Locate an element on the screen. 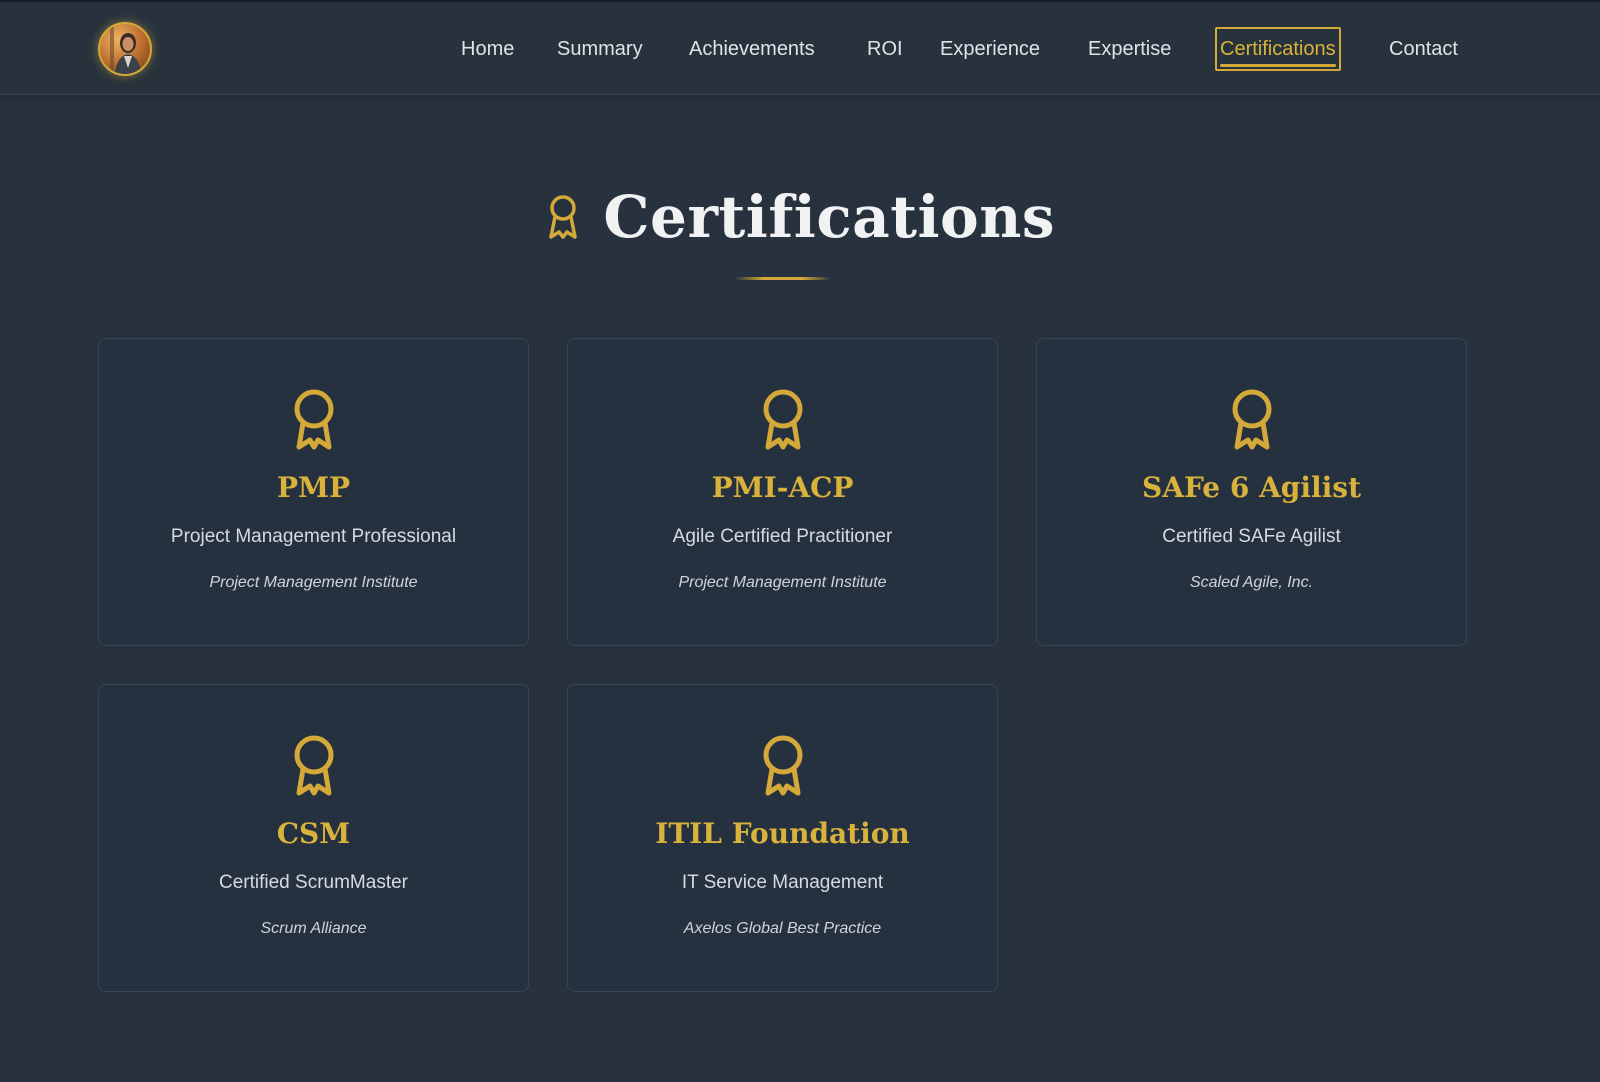 The height and width of the screenshot is (1082, 1600). title-underline is located at coordinates (783, 278).